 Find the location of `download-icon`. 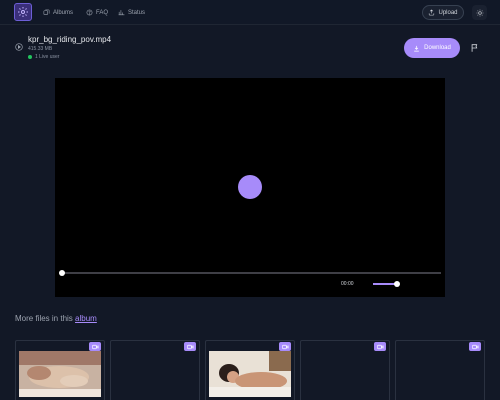

download-icon is located at coordinates (416, 48).